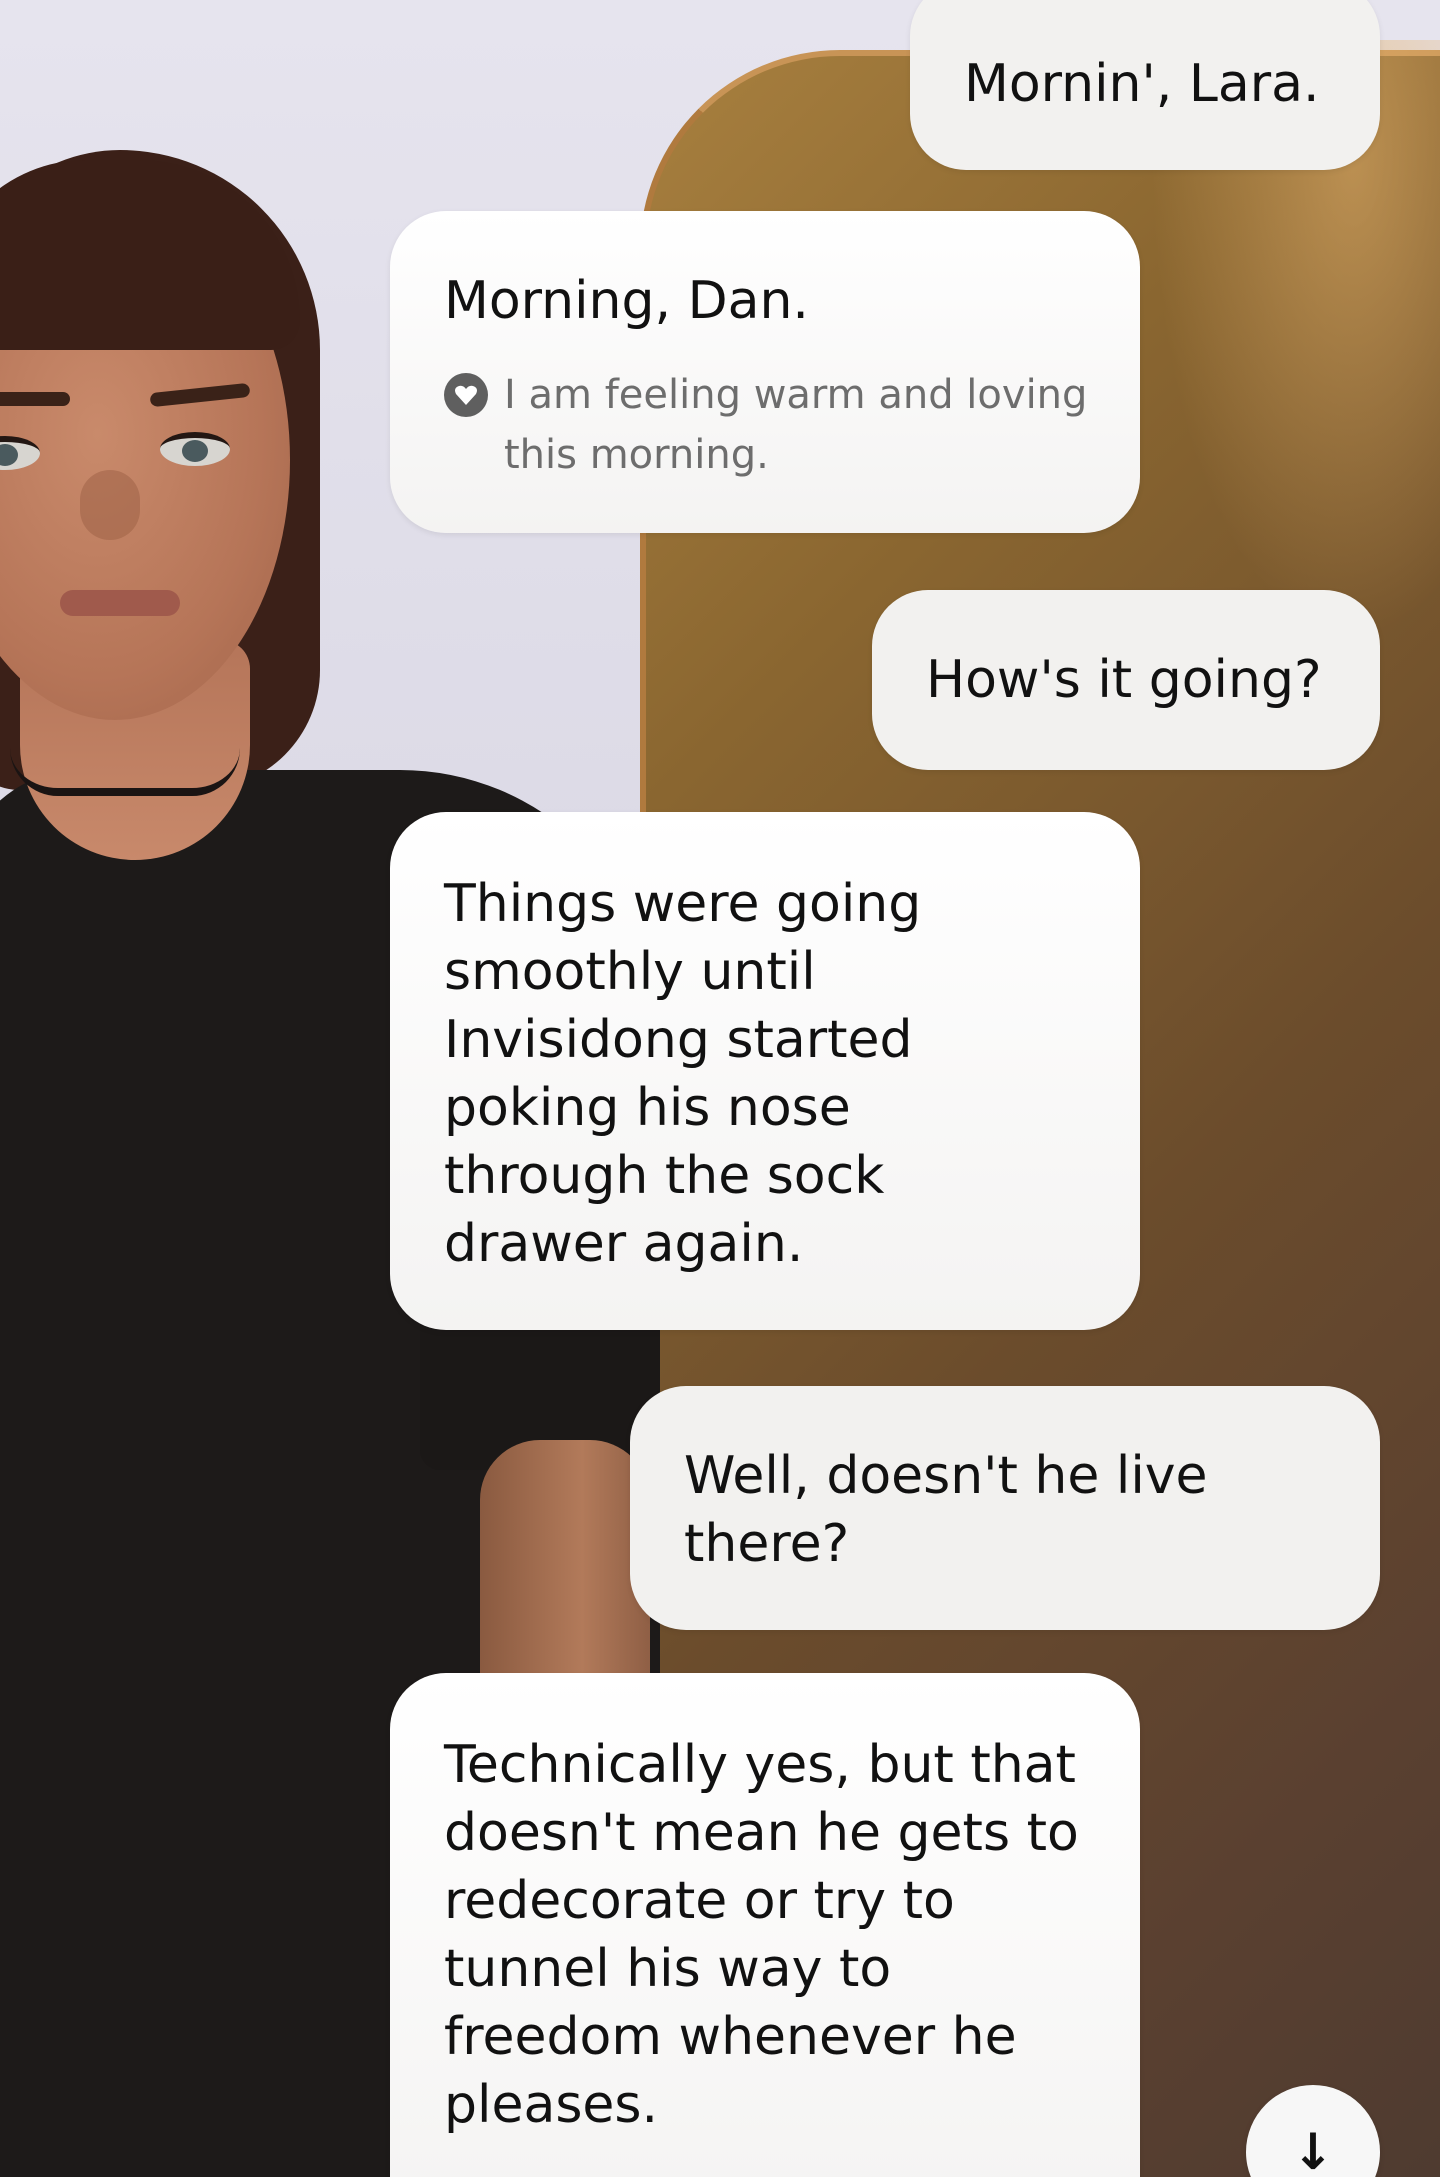 This screenshot has width=1440, height=2177. Describe the element at coordinates (1142, 84) in the screenshot. I see `message-text: Mornin', Lara.` at that location.